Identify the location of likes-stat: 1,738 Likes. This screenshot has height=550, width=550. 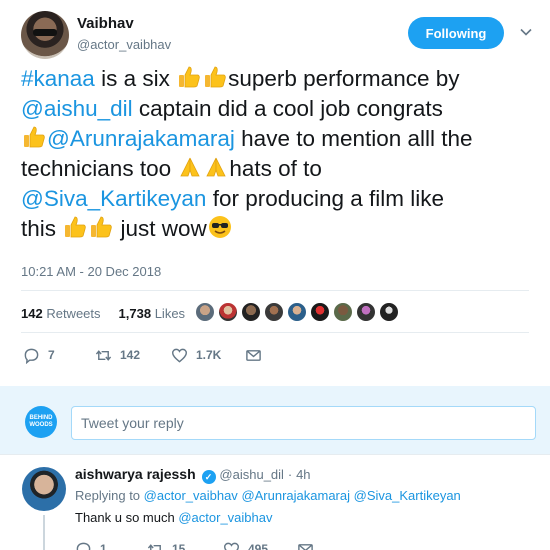
(152, 313).